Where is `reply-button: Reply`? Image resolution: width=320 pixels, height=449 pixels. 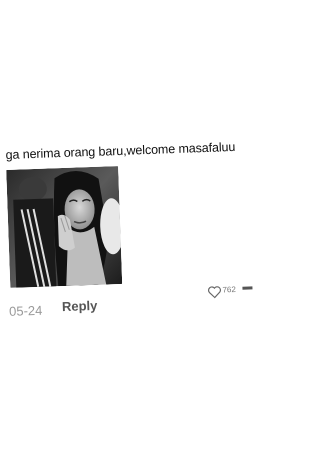 reply-button: Reply is located at coordinates (80, 306).